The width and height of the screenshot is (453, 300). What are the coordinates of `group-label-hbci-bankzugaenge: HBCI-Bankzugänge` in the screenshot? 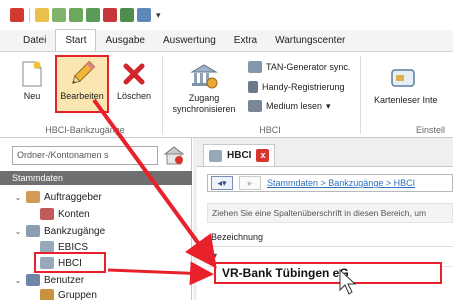 It's located at (85, 130).